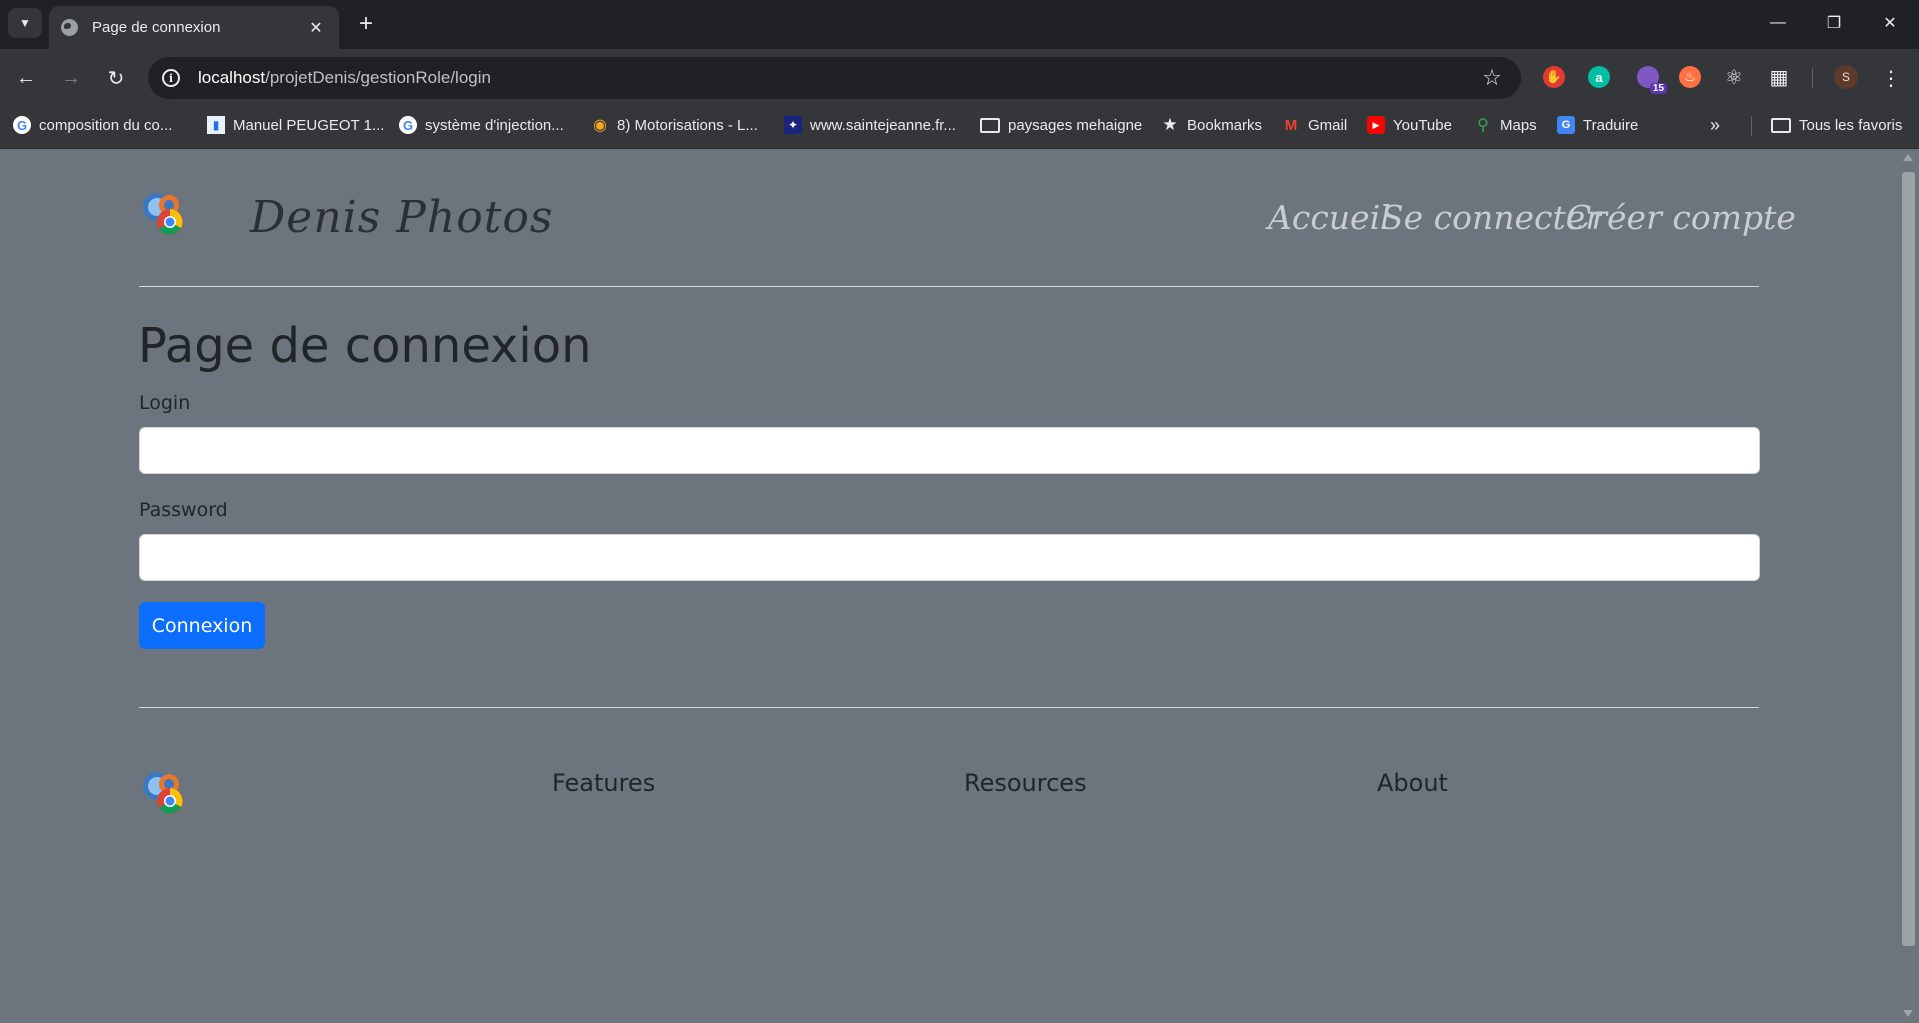 The width and height of the screenshot is (1919, 1023). I want to click on extension-a: a, so click(1599, 77).